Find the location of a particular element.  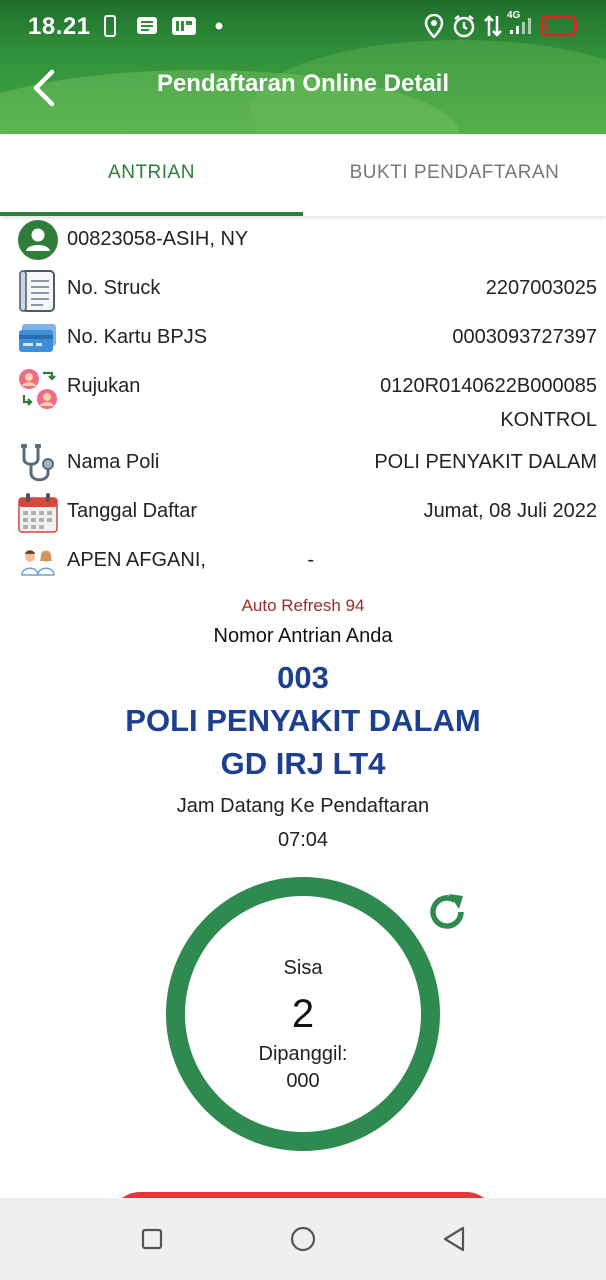

dot-icon is located at coordinates (219, 26).